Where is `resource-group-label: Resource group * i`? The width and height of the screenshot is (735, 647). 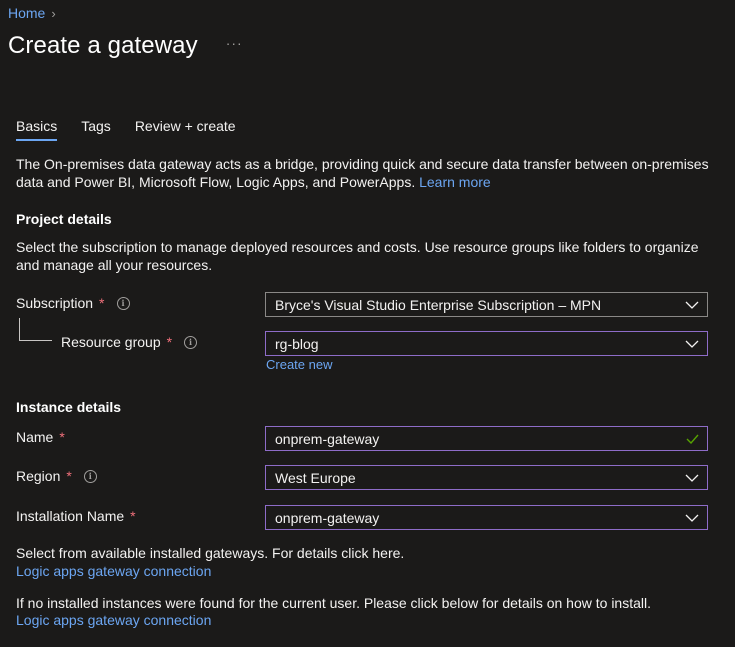 resource-group-label: Resource group * i is located at coordinates (129, 342).